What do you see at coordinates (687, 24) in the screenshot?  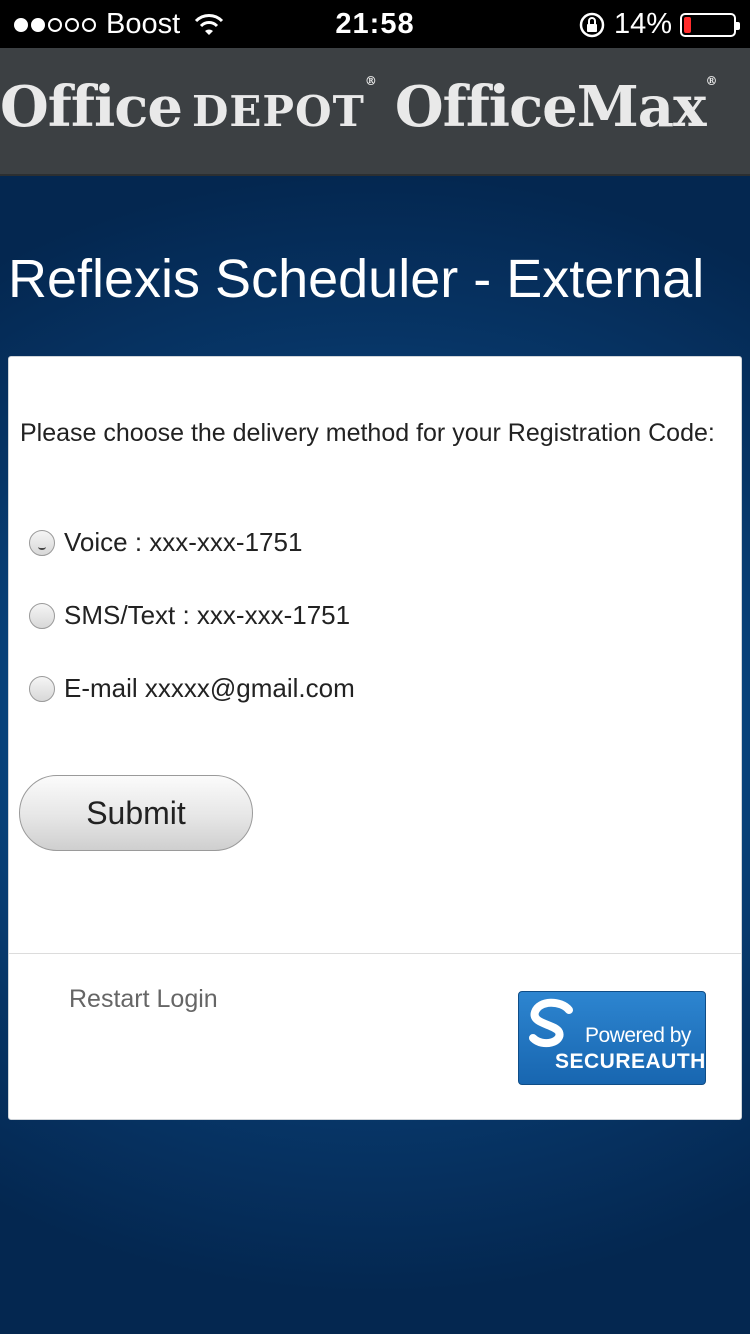 I see `battery-level` at bounding box center [687, 24].